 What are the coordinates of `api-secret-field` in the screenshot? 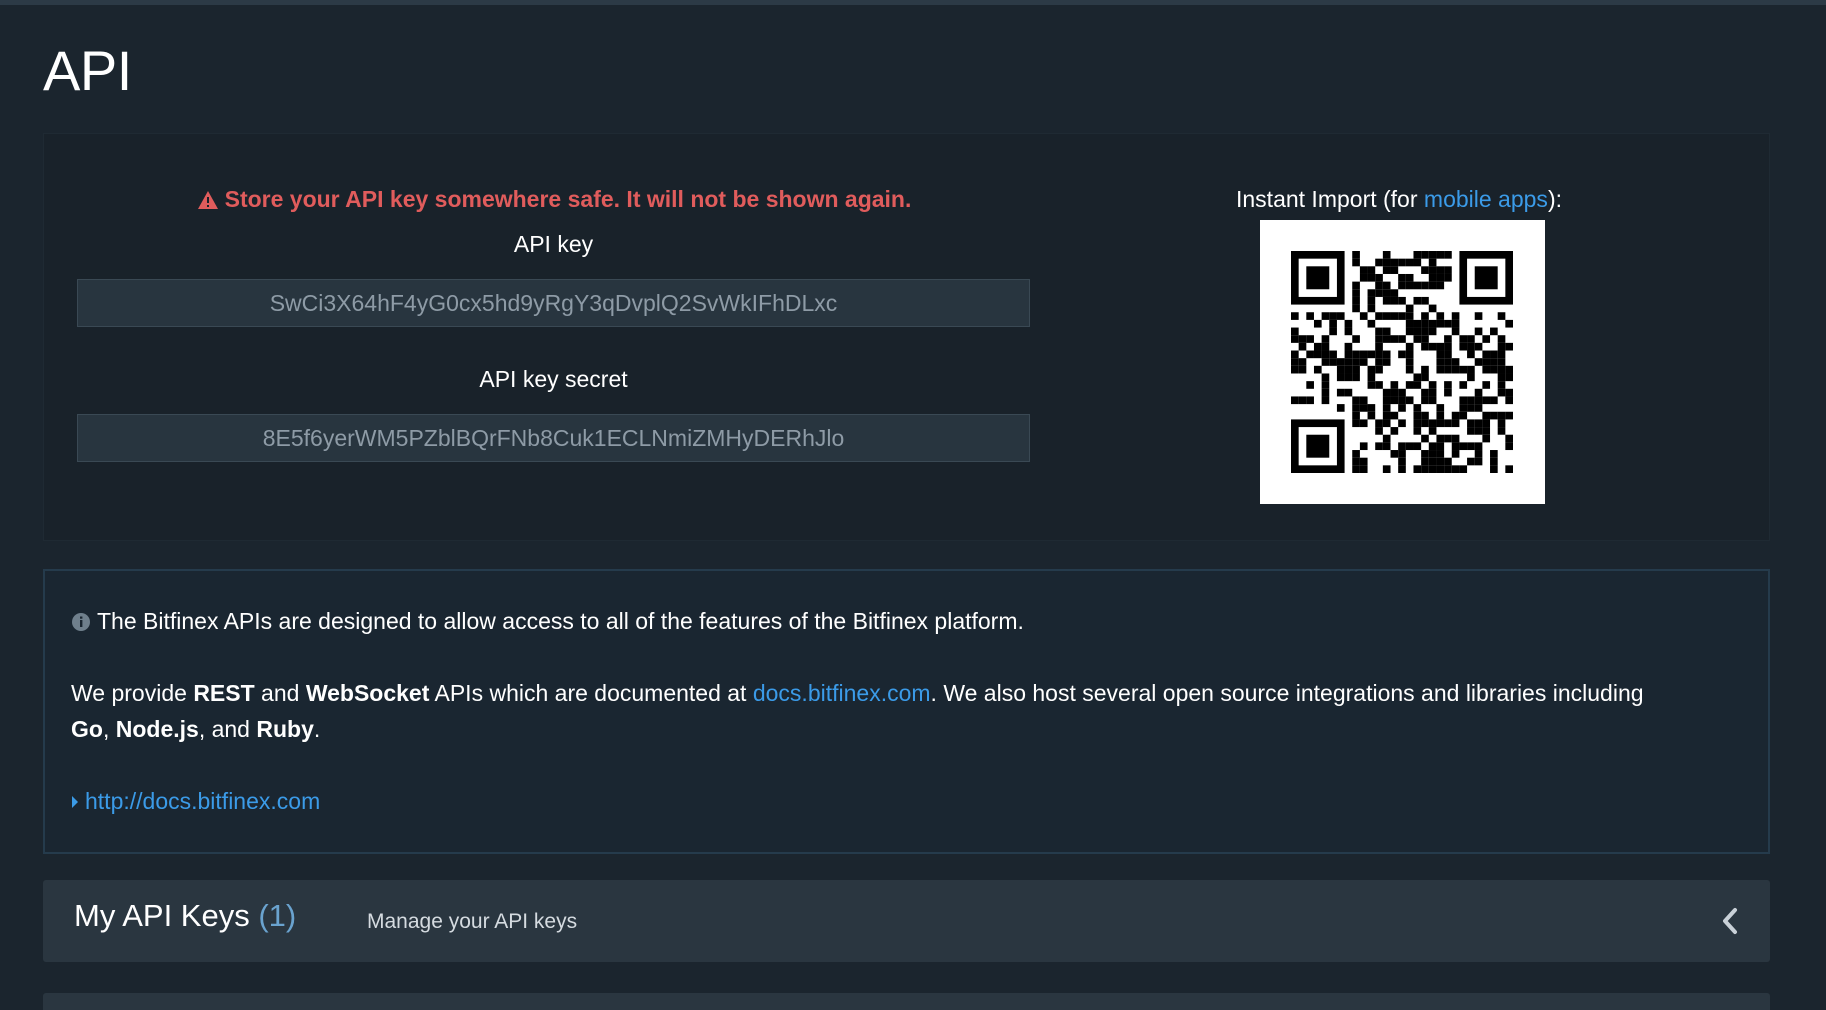 It's located at (553, 438).